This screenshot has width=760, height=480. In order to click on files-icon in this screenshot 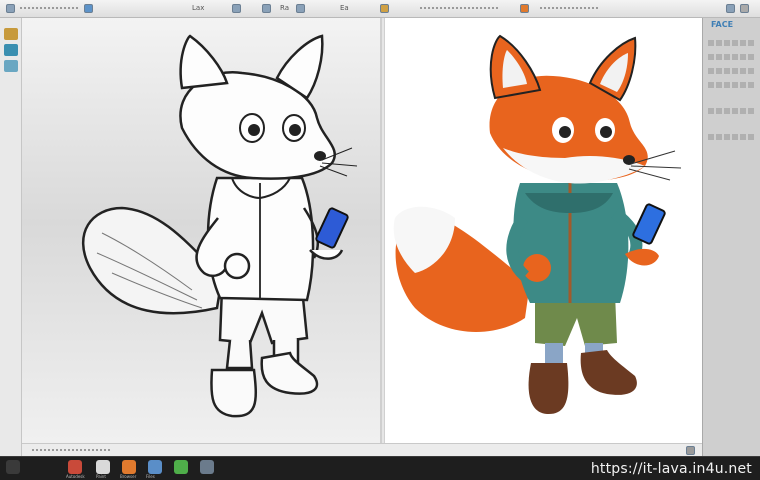, I will do `click(155, 467)`.